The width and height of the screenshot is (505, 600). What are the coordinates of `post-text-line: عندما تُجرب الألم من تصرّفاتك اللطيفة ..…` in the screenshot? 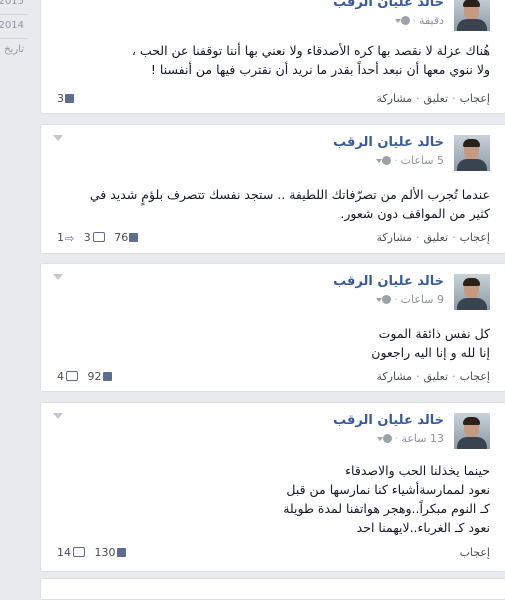 It's located at (289, 194).